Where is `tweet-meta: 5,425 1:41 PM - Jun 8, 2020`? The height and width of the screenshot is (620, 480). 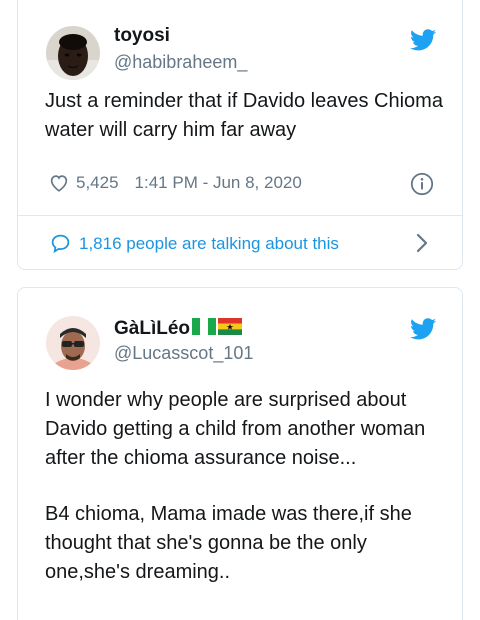
tweet-meta: 5,425 1:41 PM - Jun 8, 2020 is located at coordinates (175, 183).